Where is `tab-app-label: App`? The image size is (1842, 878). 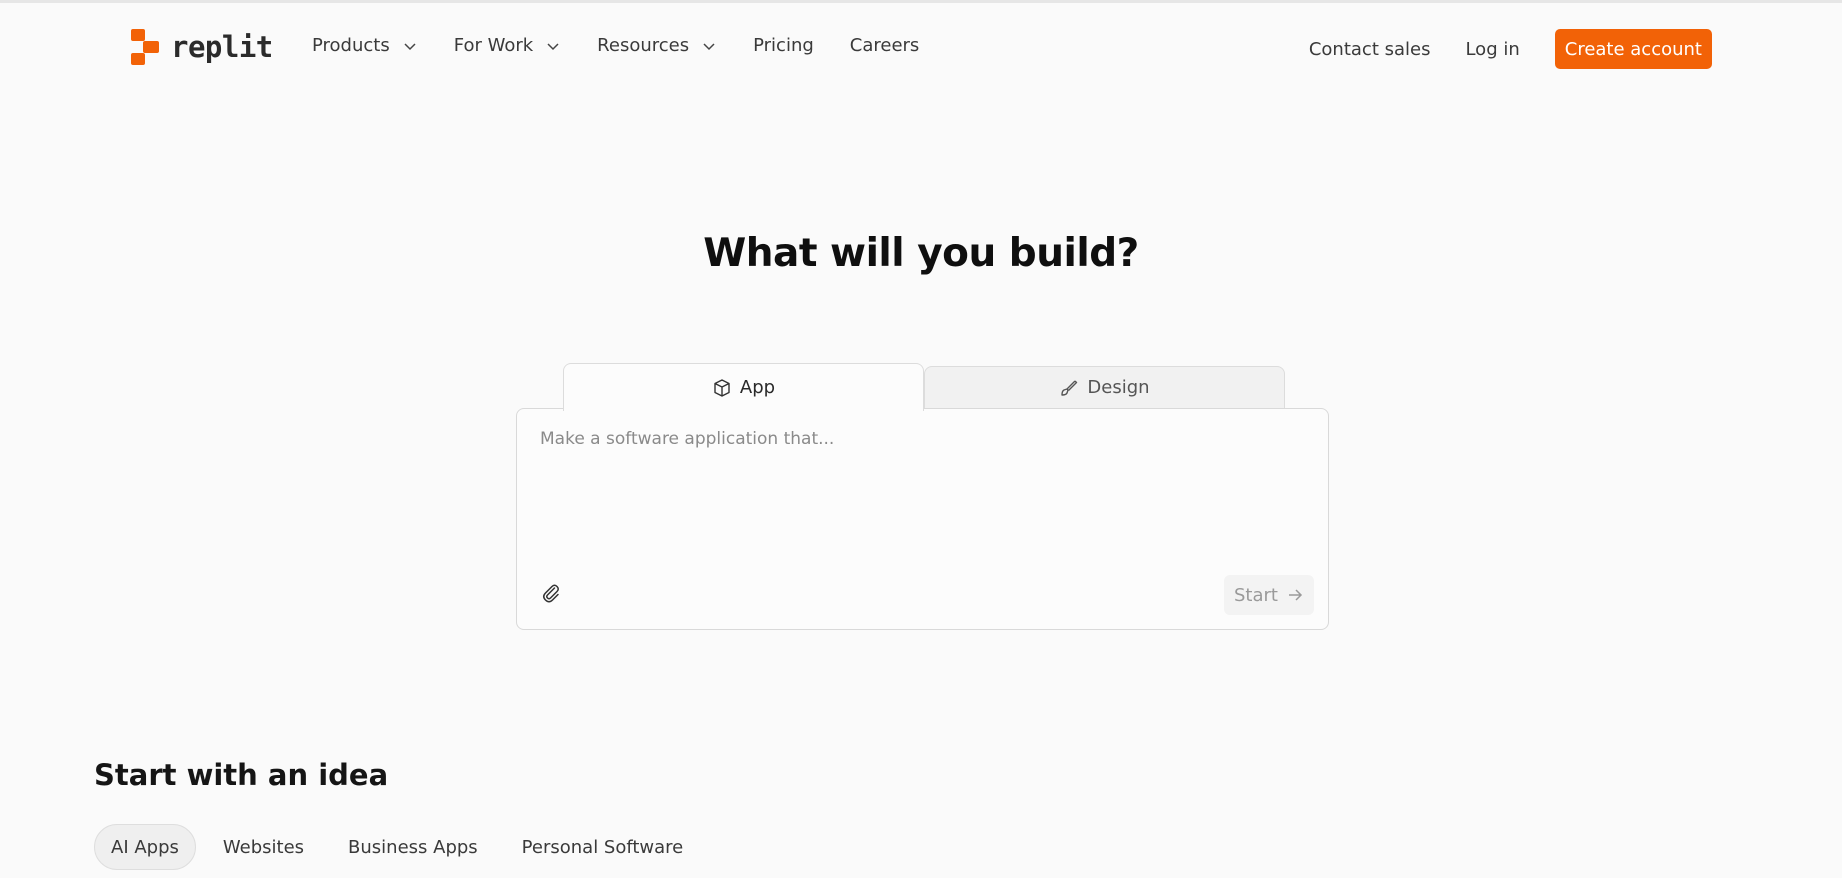 tab-app-label: App is located at coordinates (757, 387).